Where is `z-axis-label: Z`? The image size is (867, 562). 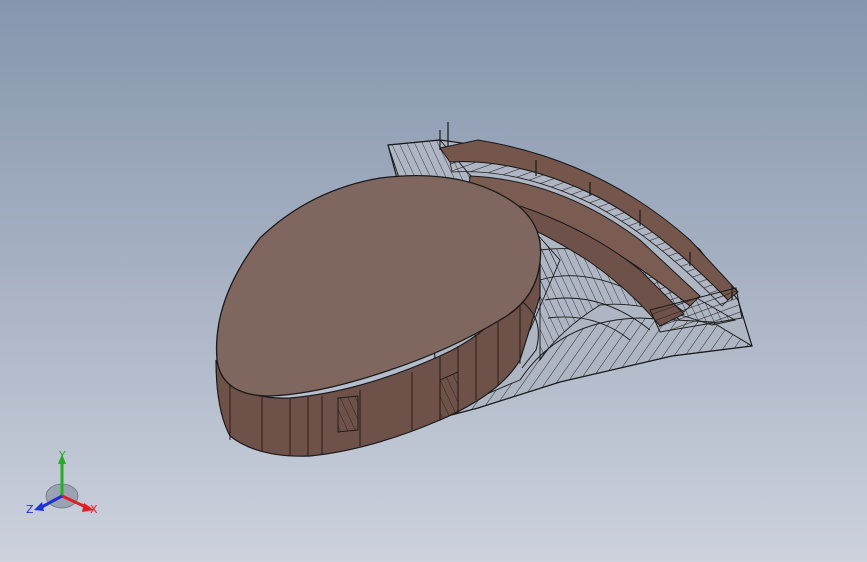
z-axis-label: Z is located at coordinates (30, 509).